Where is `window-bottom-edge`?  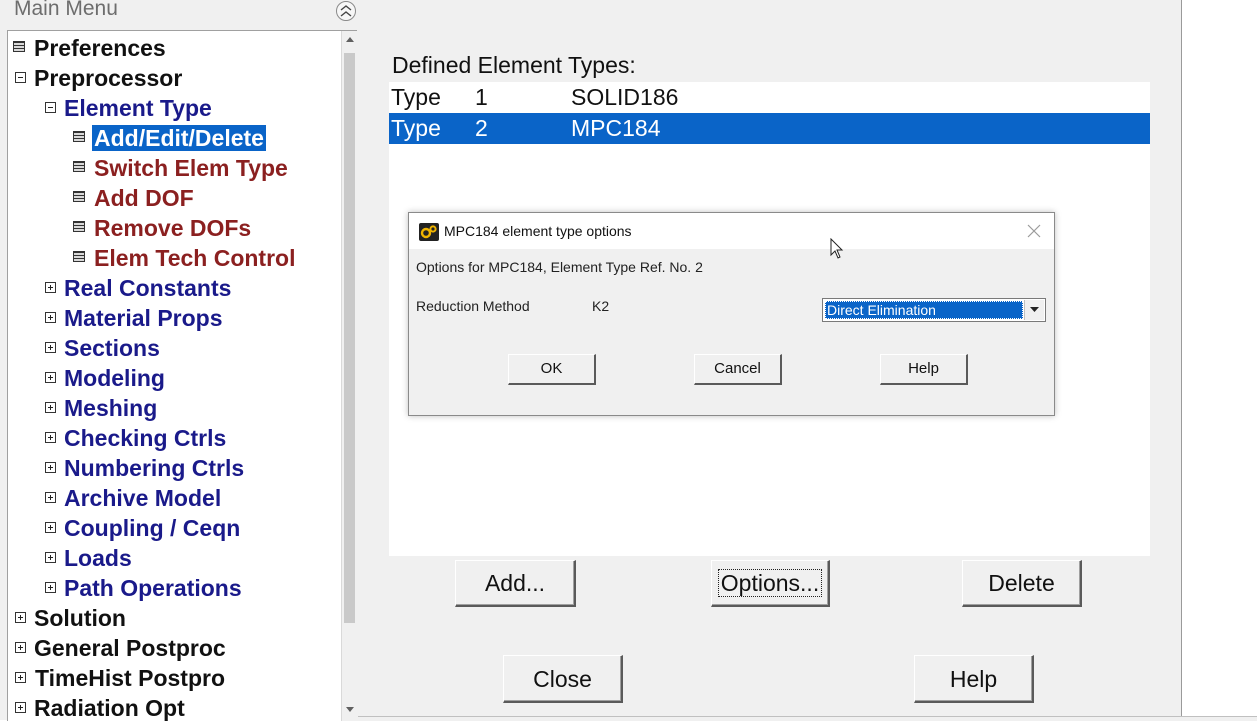 window-bottom-edge is located at coordinates (807, 718).